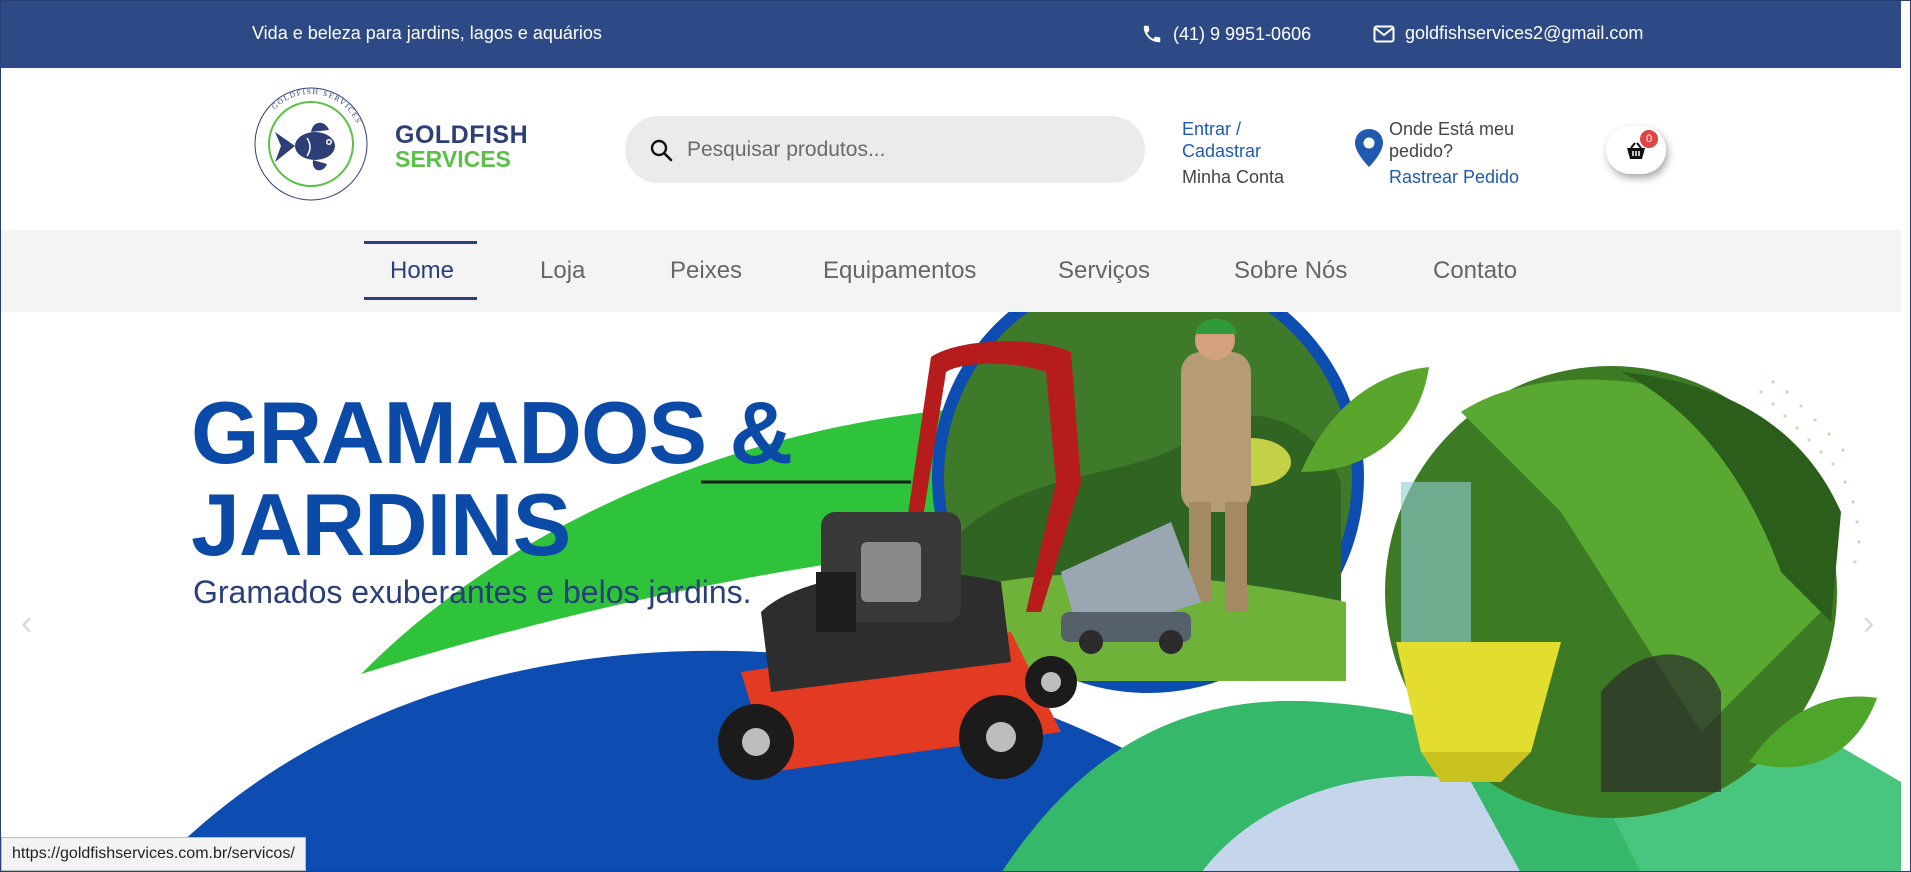 The image size is (1911, 872). What do you see at coordinates (661, 152) in the screenshot?
I see `search-icon` at bounding box center [661, 152].